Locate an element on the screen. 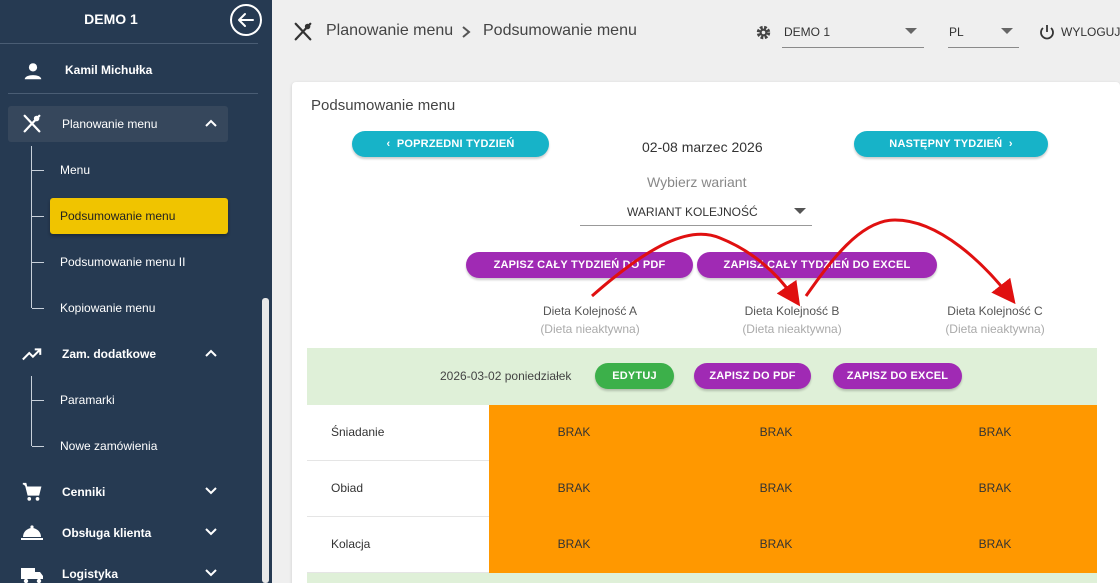 This screenshot has width=1120, height=583. power-icon is located at coordinates (1047, 32).